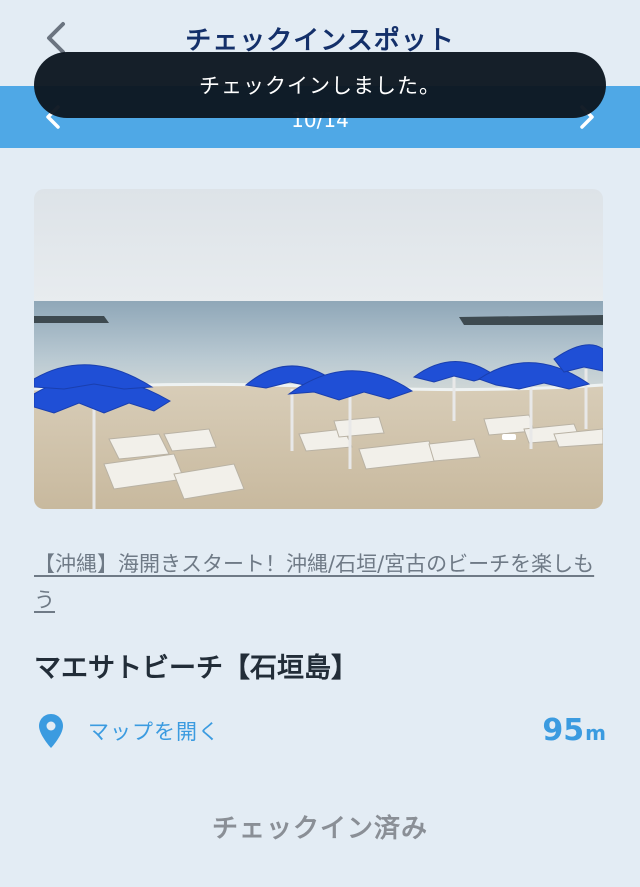 The image size is (640, 887). What do you see at coordinates (154, 732) in the screenshot?
I see `open-map-label: マップを開く` at bounding box center [154, 732].